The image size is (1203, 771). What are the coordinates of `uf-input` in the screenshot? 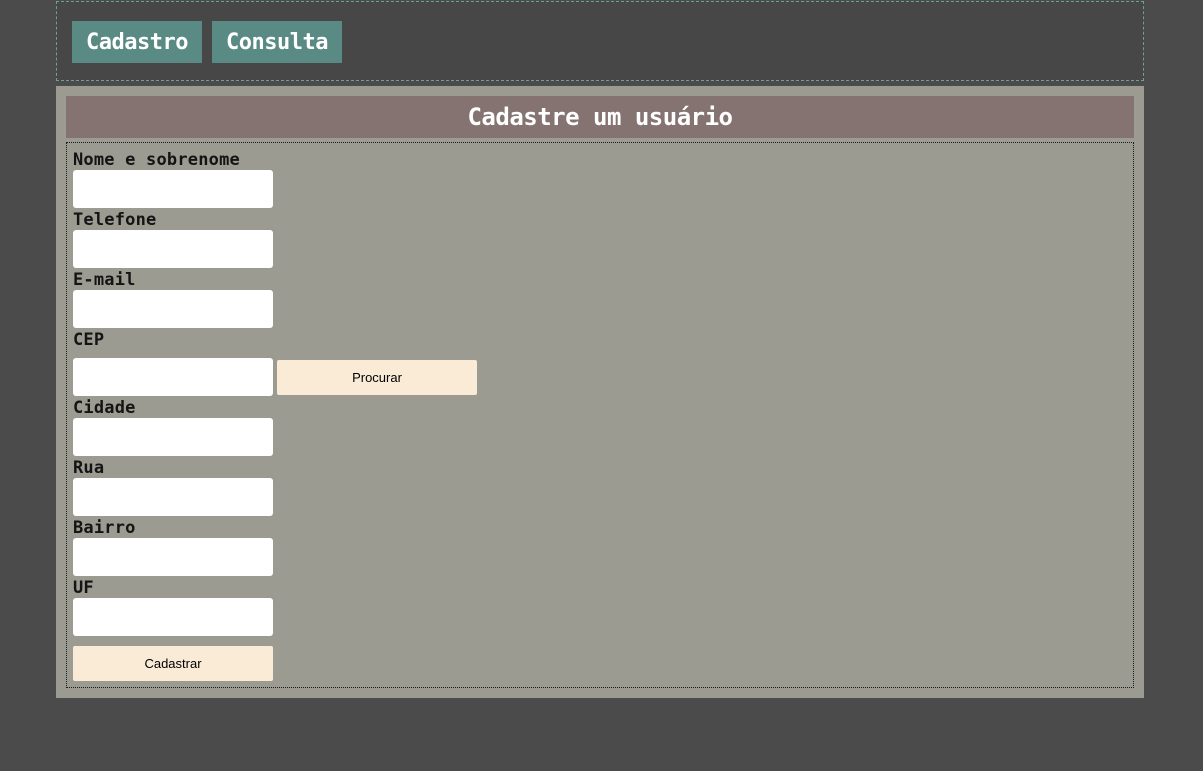 It's located at (173, 617).